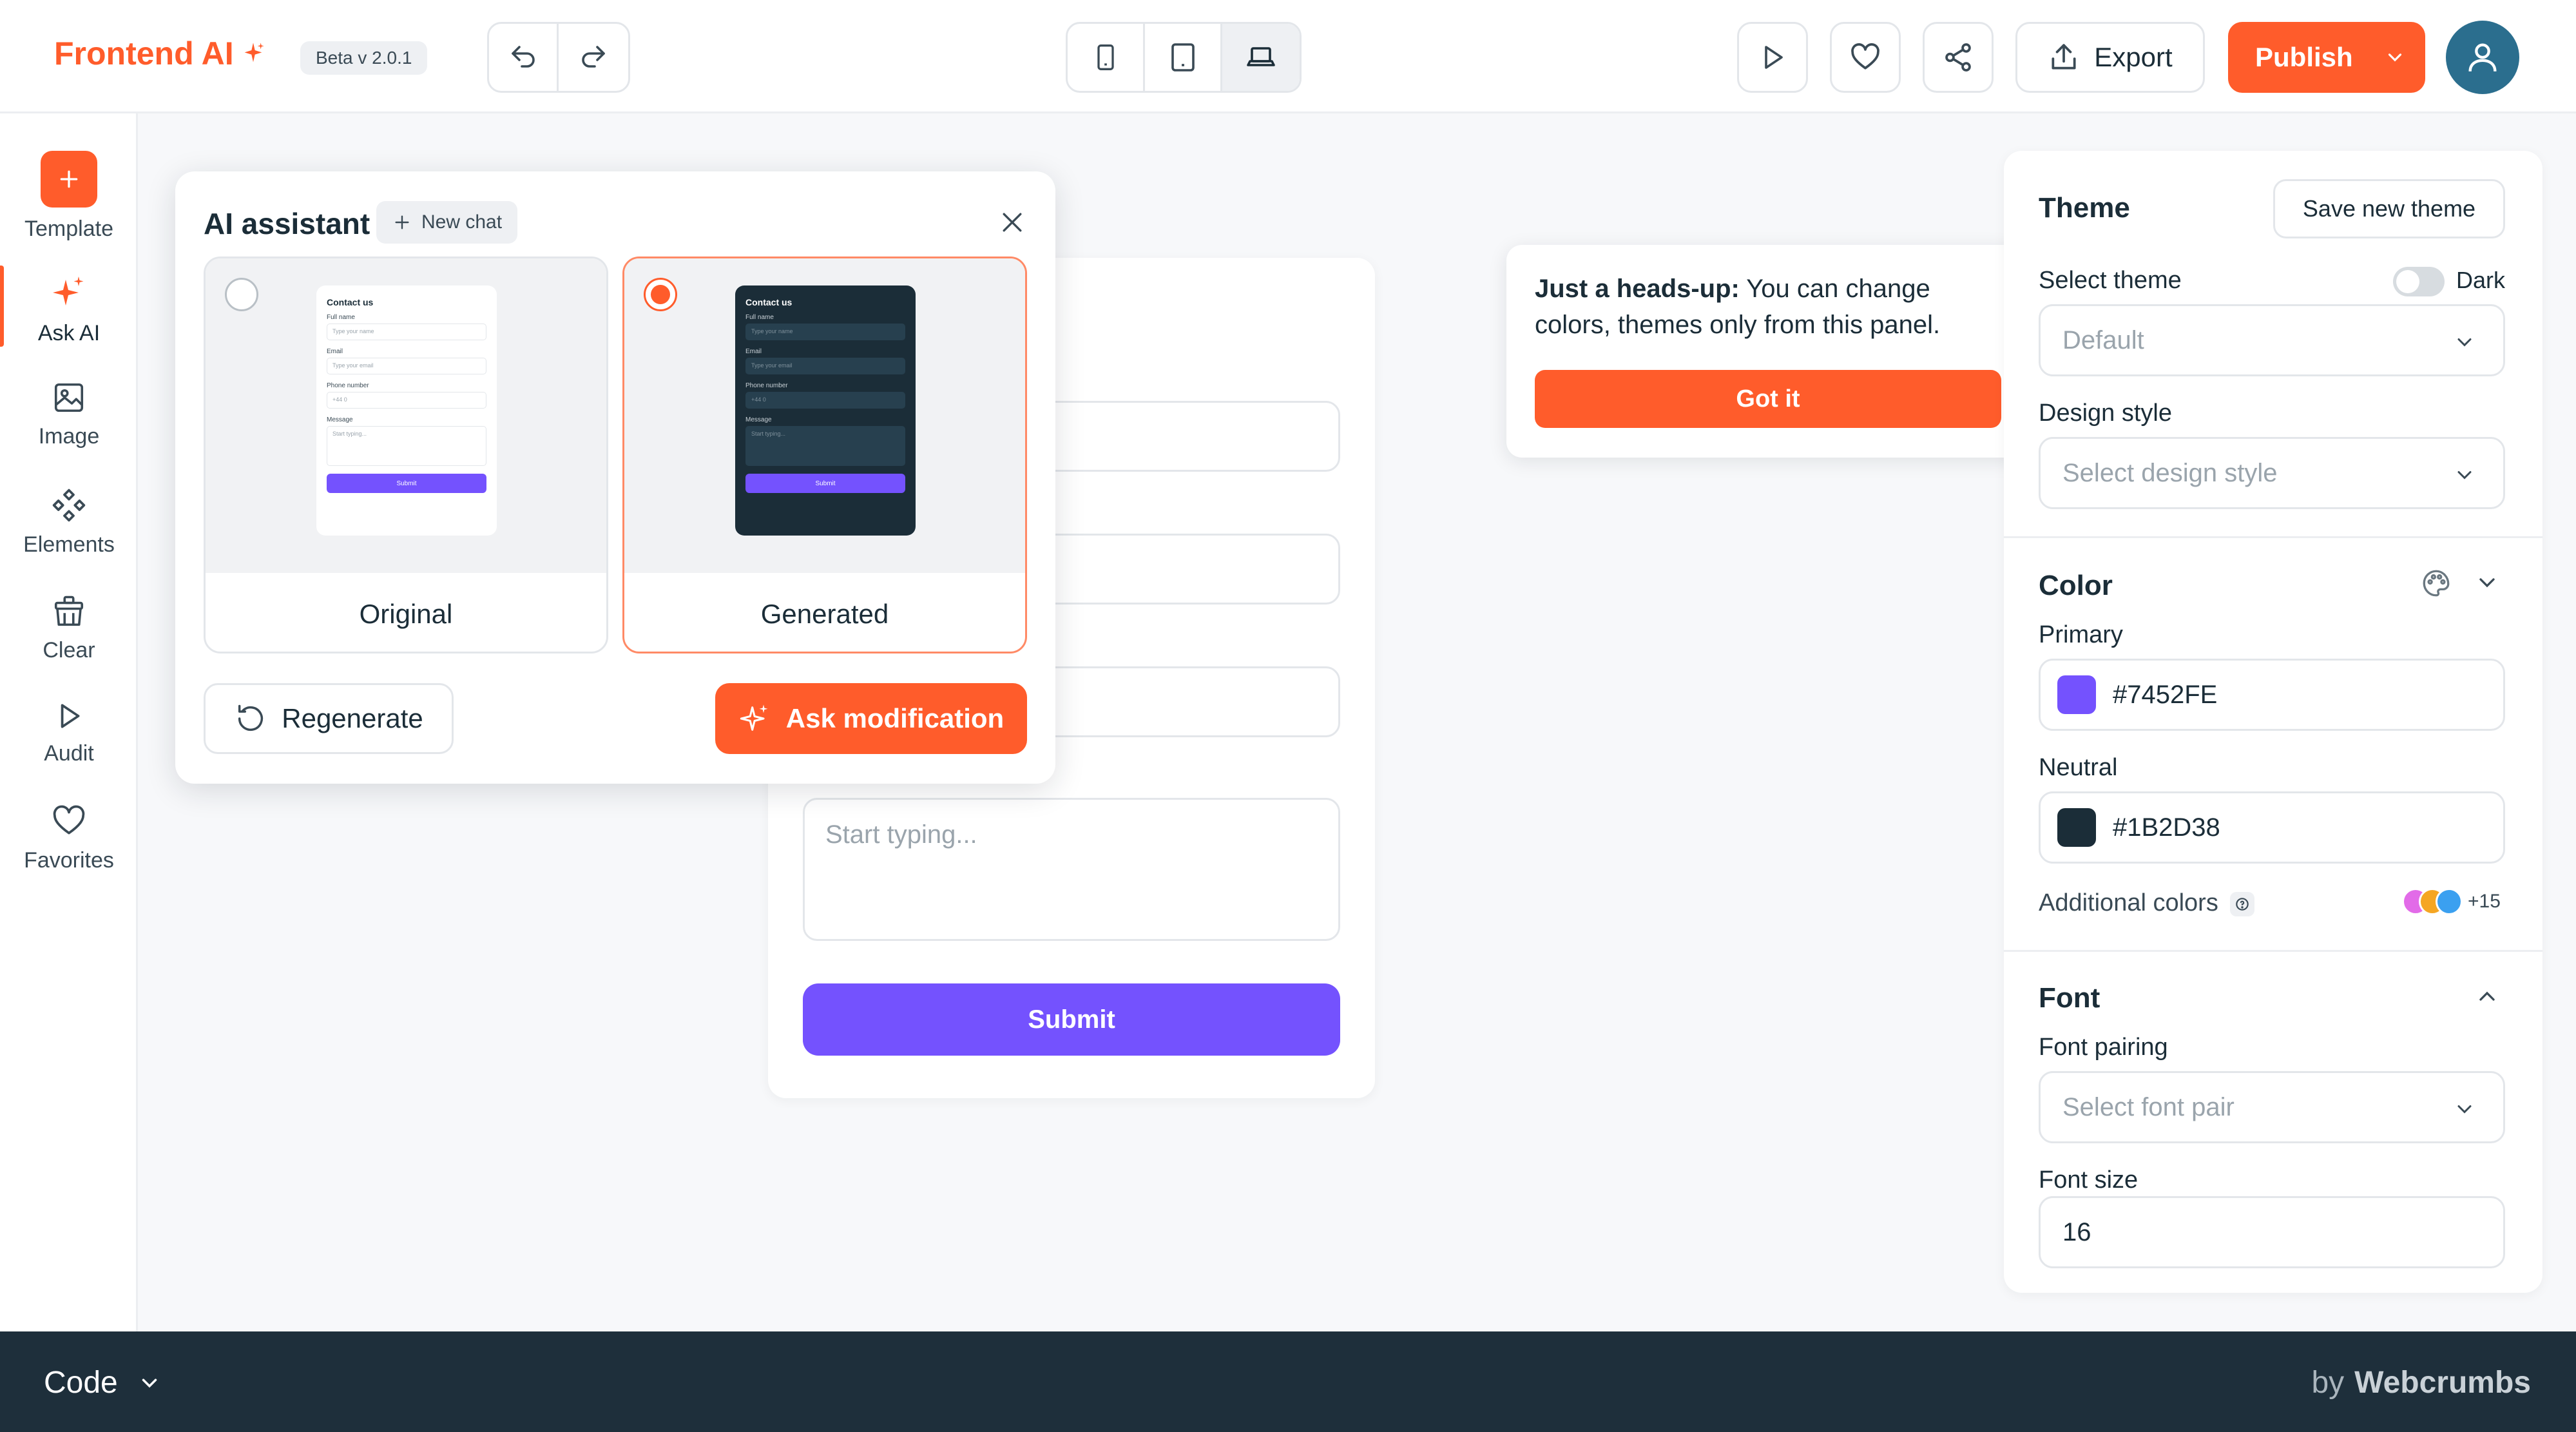 The height and width of the screenshot is (1432, 2576). I want to click on favorite-button, so click(1866, 58).